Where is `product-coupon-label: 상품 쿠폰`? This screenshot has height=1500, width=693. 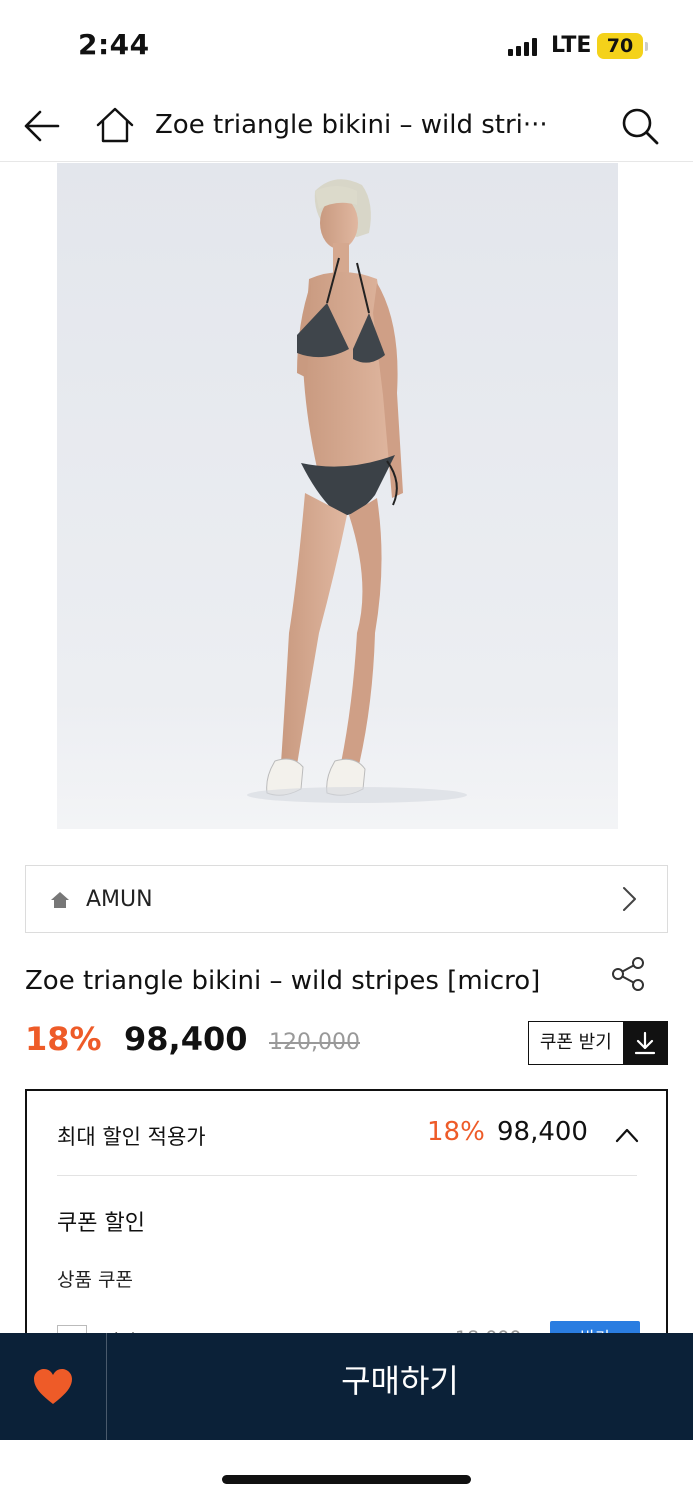 product-coupon-label: 상품 쿠폰 is located at coordinates (95, 1280).